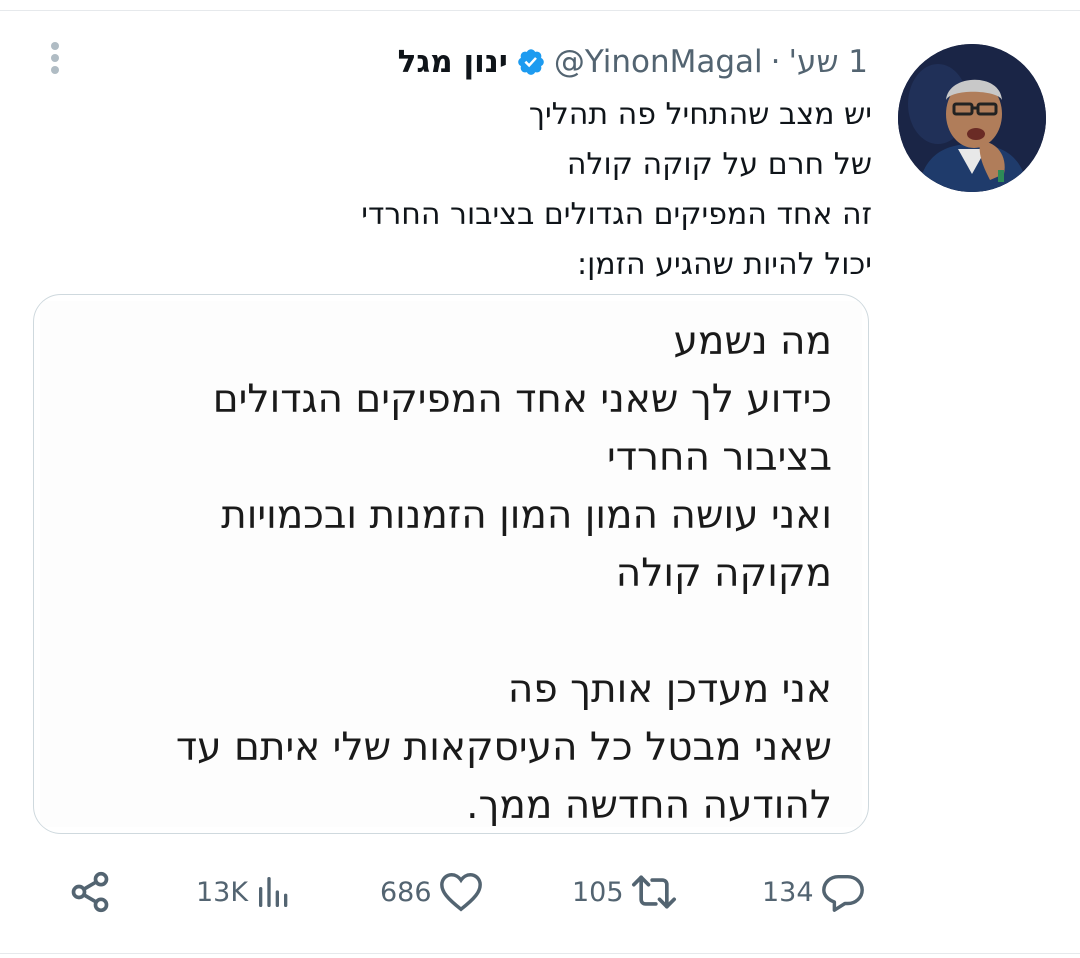 This screenshot has width=1080, height=958. I want to click on message-line: להודעה החדשה ממך., so click(649, 805).